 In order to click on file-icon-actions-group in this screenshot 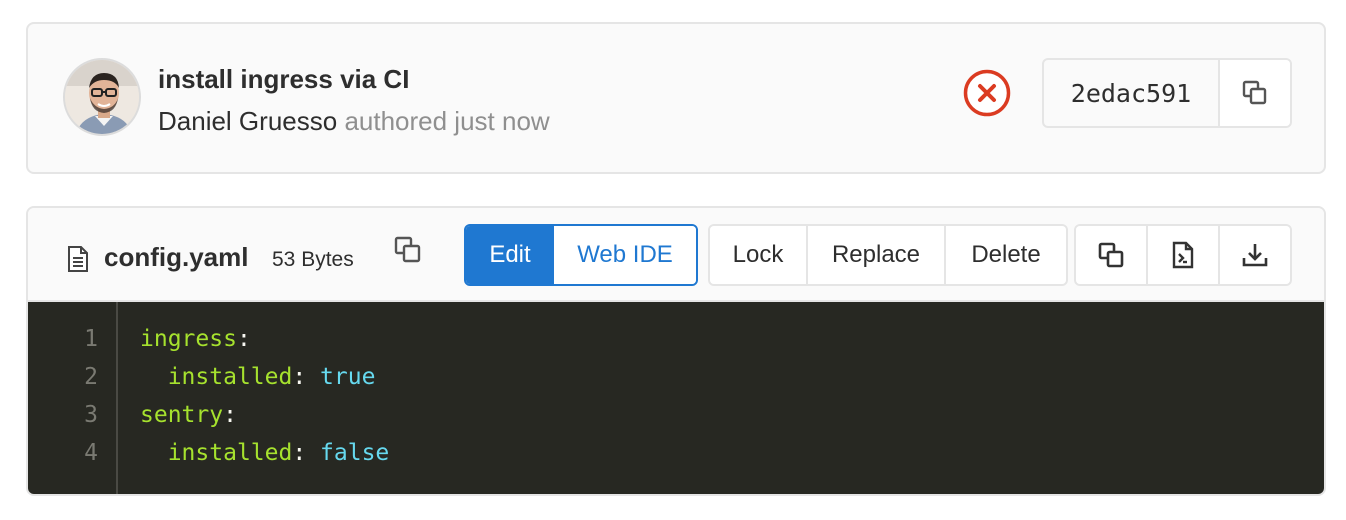, I will do `click(1183, 255)`.